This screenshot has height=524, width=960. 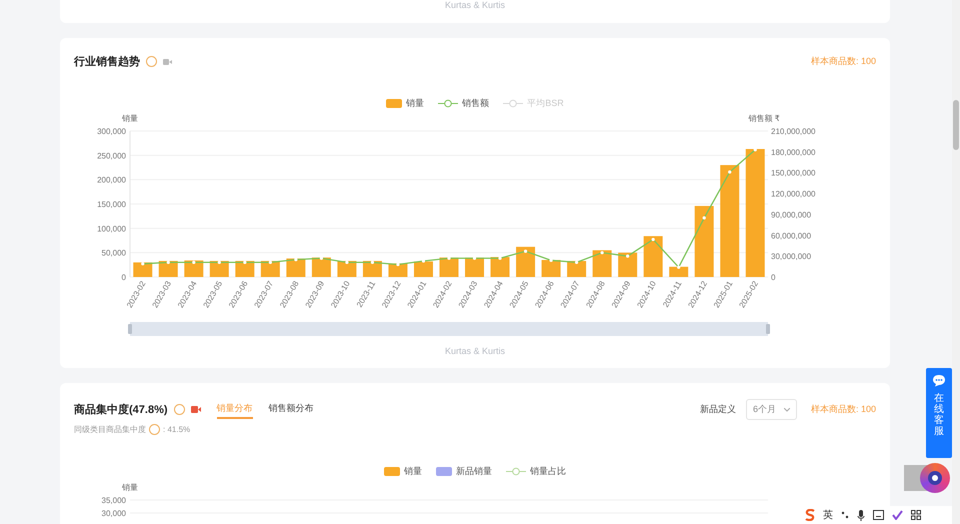 What do you see at coordinates (718, 409) in the screenshot?
I see `field-label: 新品定义` at bounding box center [718, 409].